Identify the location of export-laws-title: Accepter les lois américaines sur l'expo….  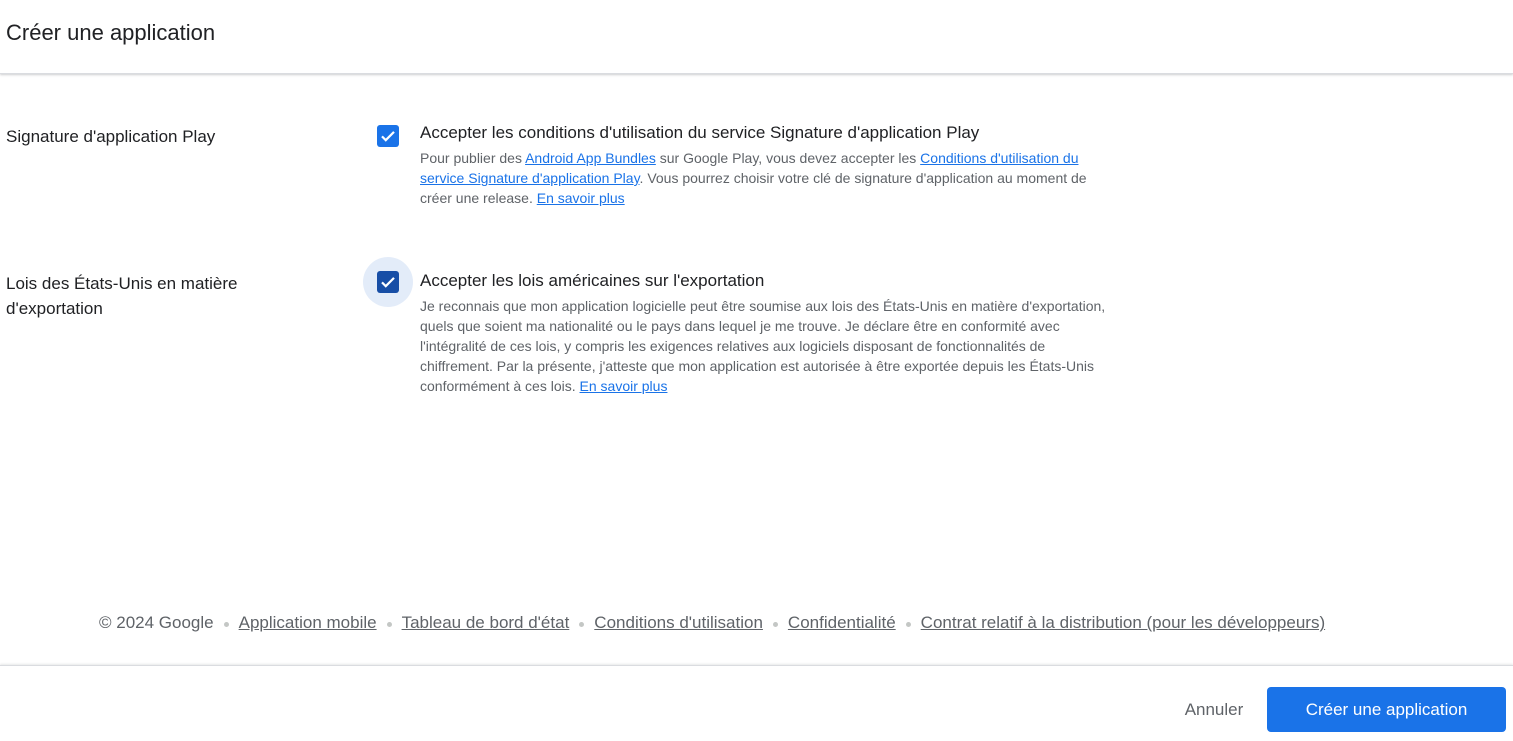
(592, 280).